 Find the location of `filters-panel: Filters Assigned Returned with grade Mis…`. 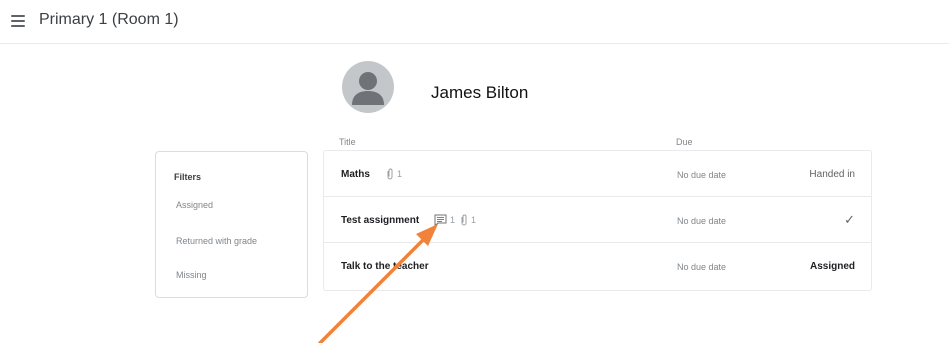

filters-panel: Filters Assigned Returned with grade Mis… is located at coordinates (231, 224).